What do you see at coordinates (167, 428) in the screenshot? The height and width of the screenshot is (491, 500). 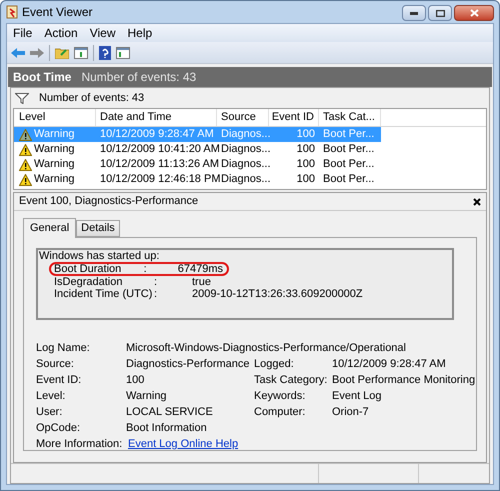 I see `field-value: Boot Information` at bounding box center [167, 428].